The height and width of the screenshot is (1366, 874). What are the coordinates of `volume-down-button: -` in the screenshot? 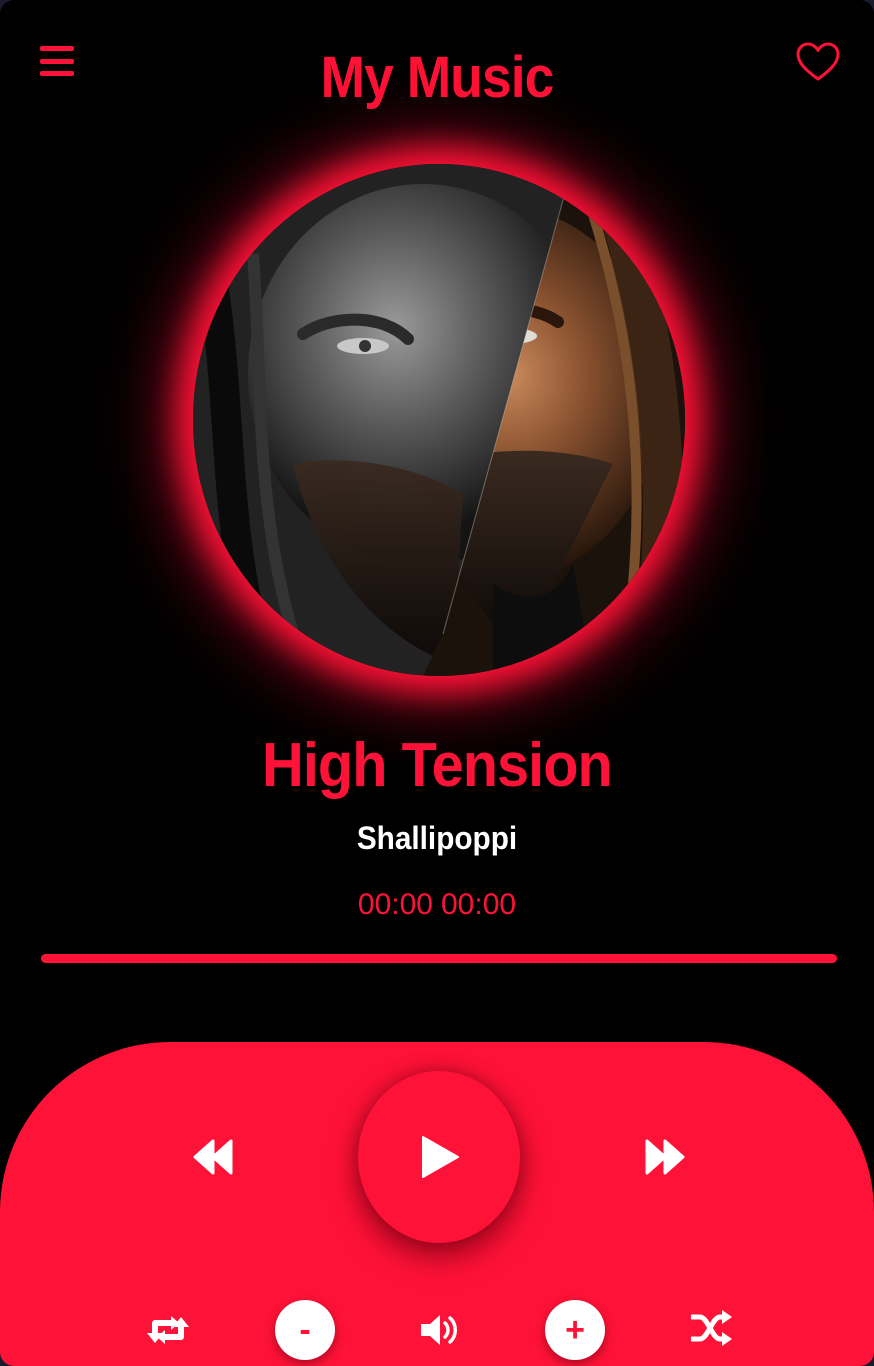 It's located at (305, 1330).